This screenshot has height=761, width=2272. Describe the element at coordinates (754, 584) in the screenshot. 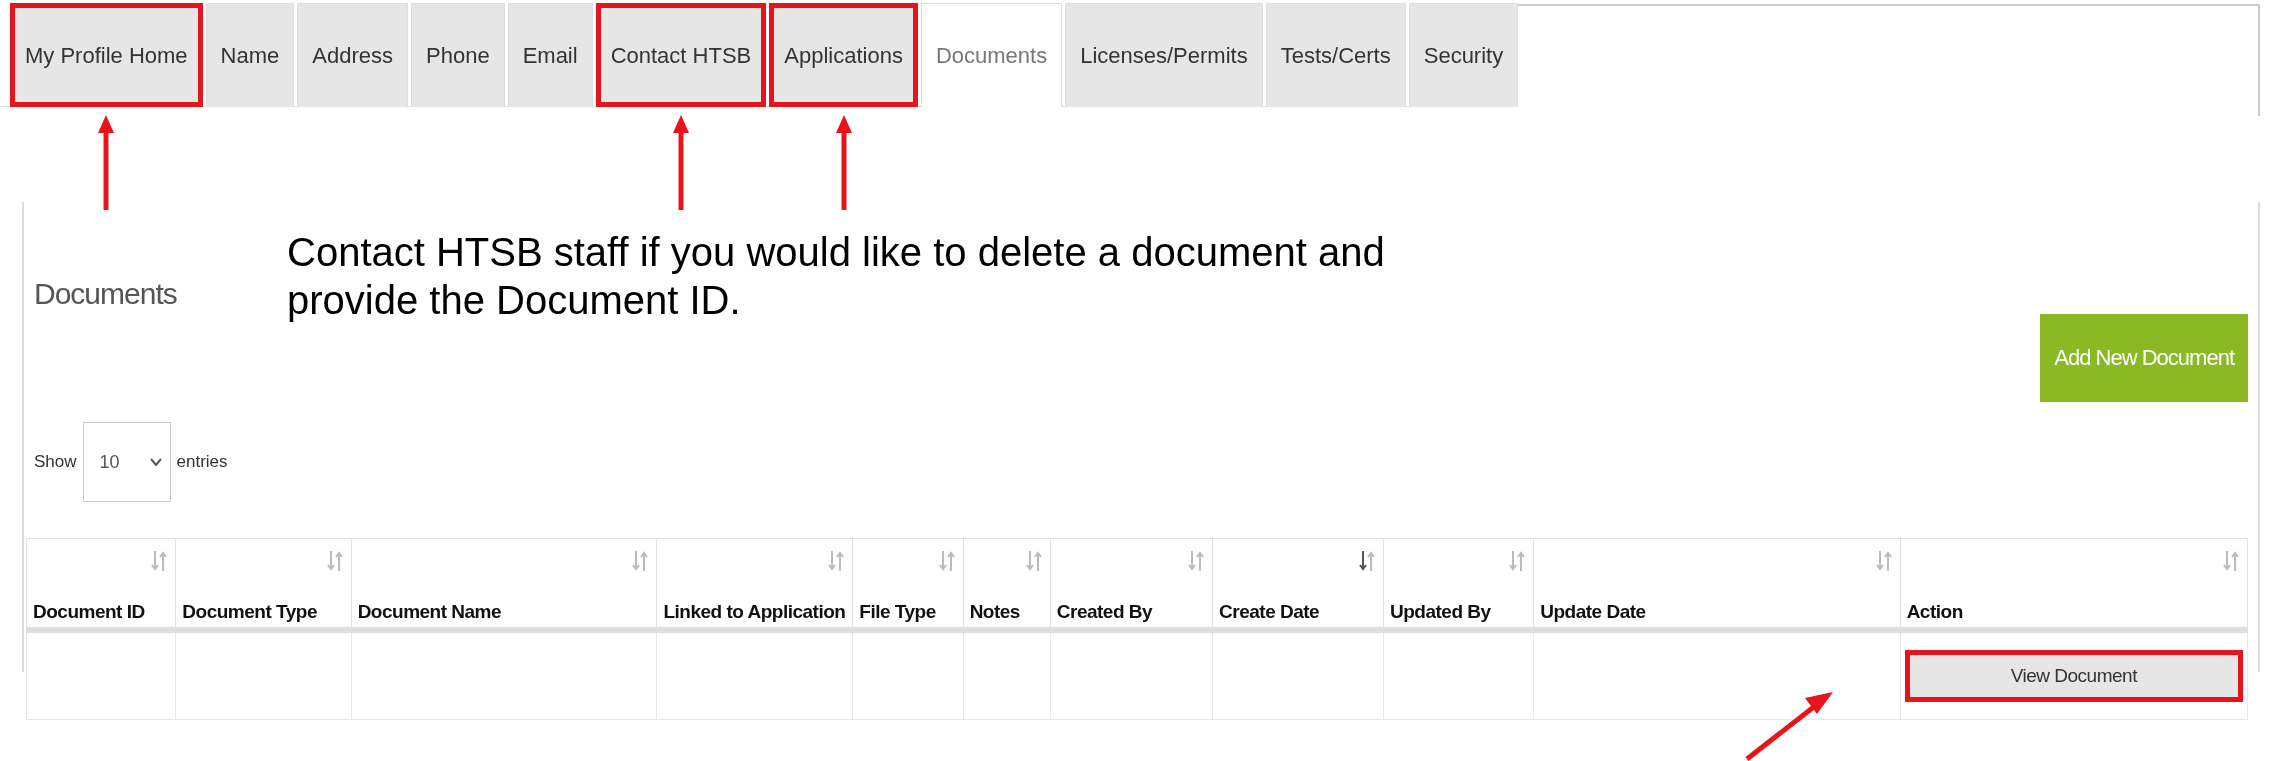

I see `column-header: Linked to Application` at that location.